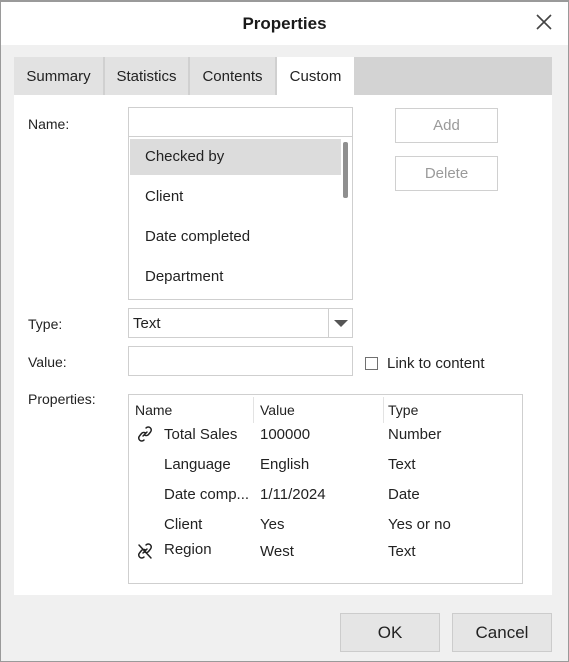  What do you see at coordinates (235, 197) in the screenshot?
I see `list-item-client: Client` at bounding box center [235, 197].